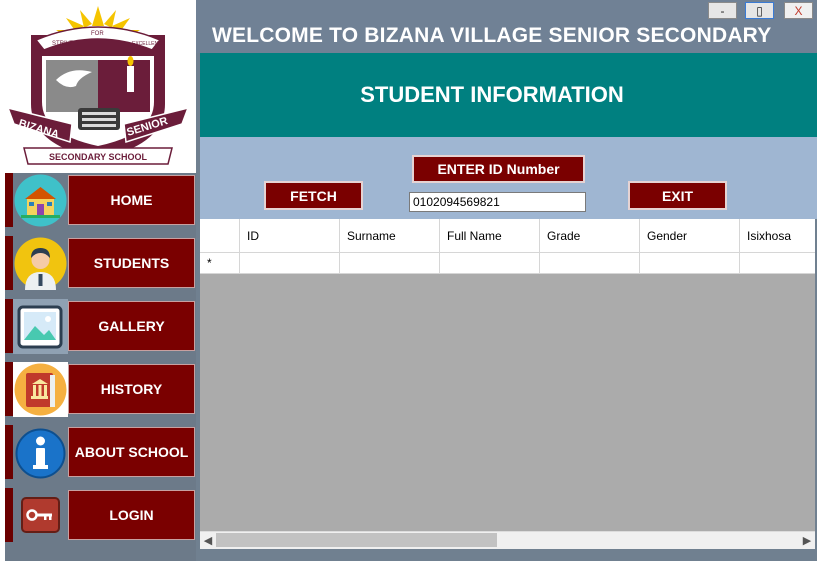  I want to click on column-header-gender: Gender, so click(690, 236).